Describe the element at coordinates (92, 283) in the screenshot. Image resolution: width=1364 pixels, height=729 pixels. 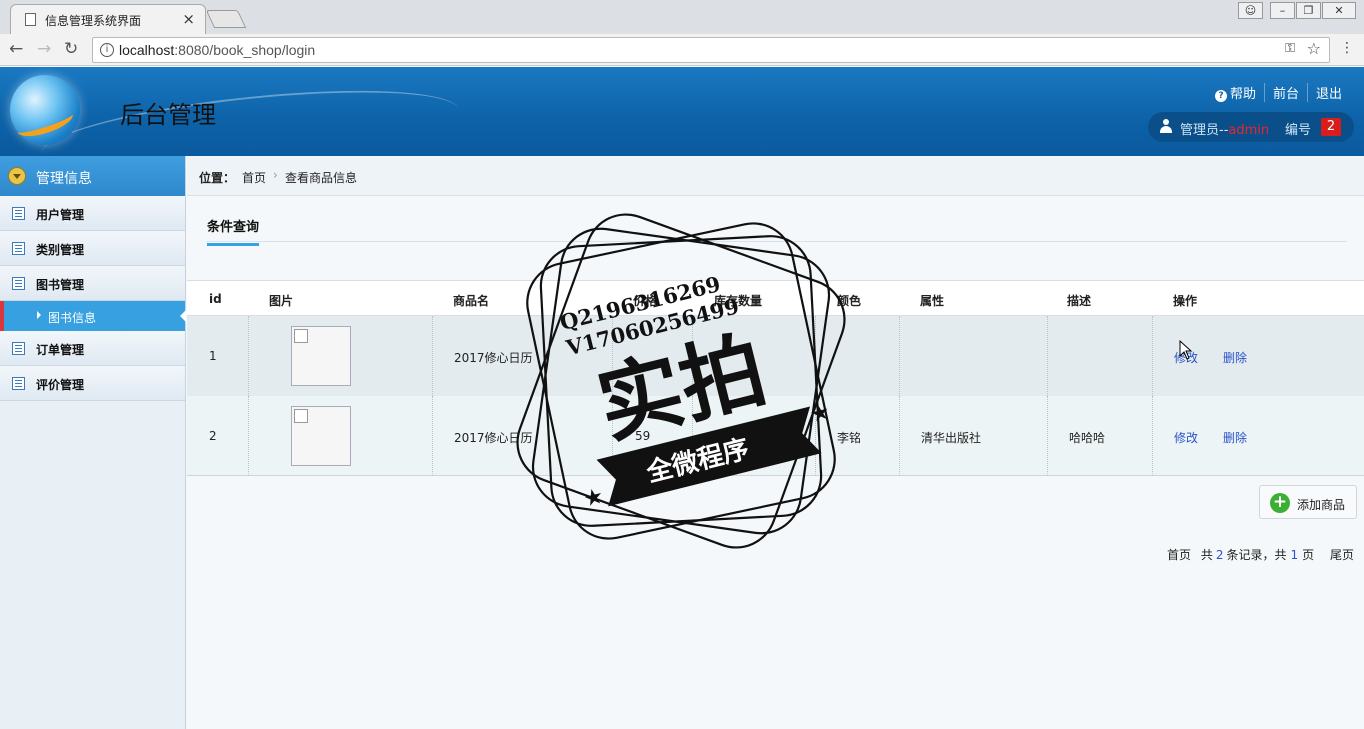
I see `sidebar-item-books: 图书管理` at that location.